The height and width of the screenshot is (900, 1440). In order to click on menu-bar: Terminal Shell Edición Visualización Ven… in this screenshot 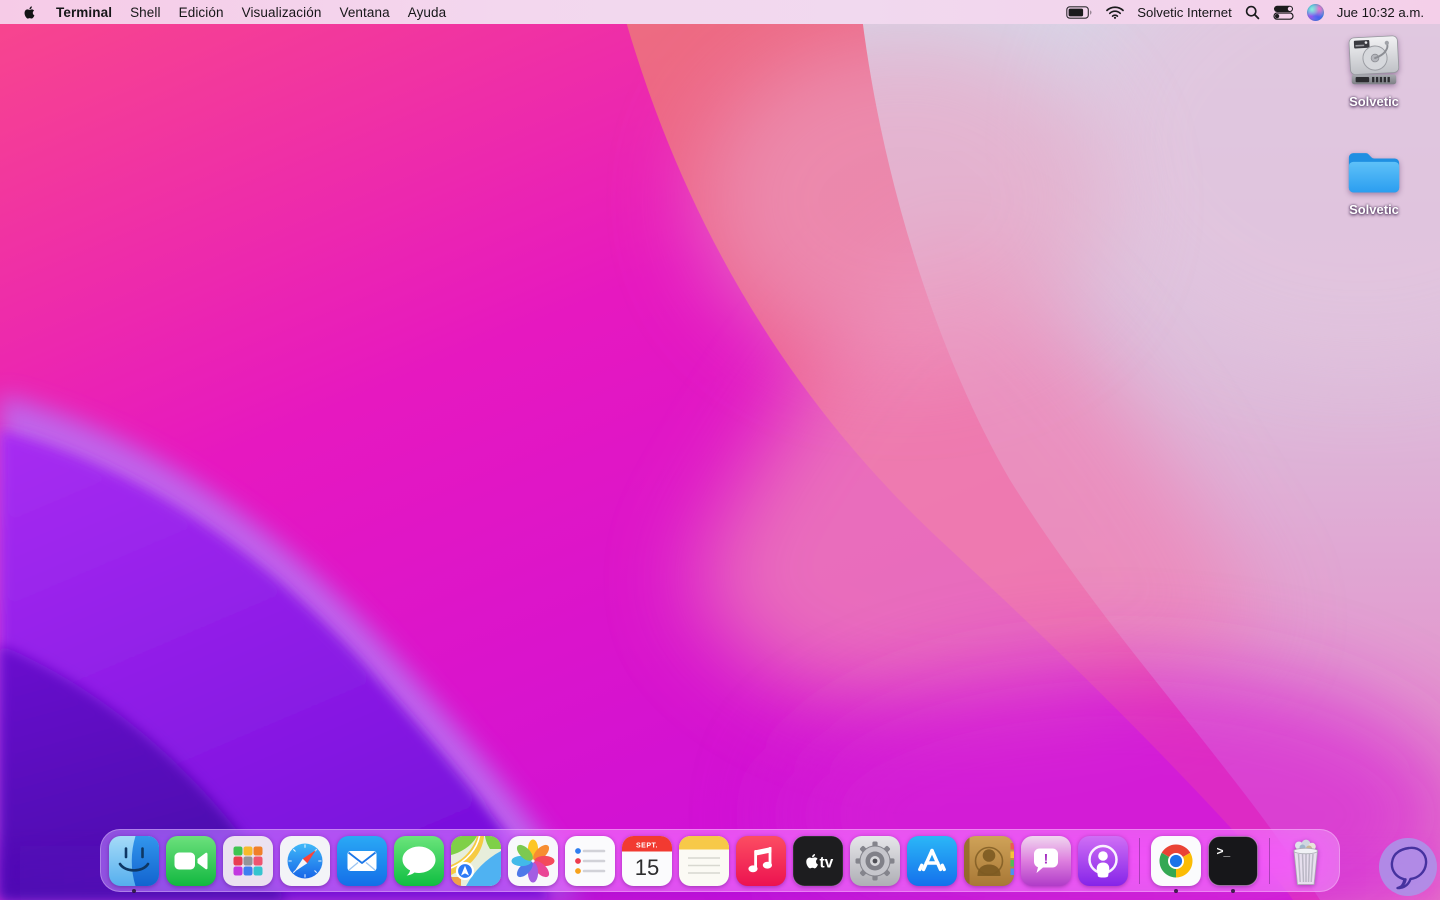, I will do `click(720, 12)`.